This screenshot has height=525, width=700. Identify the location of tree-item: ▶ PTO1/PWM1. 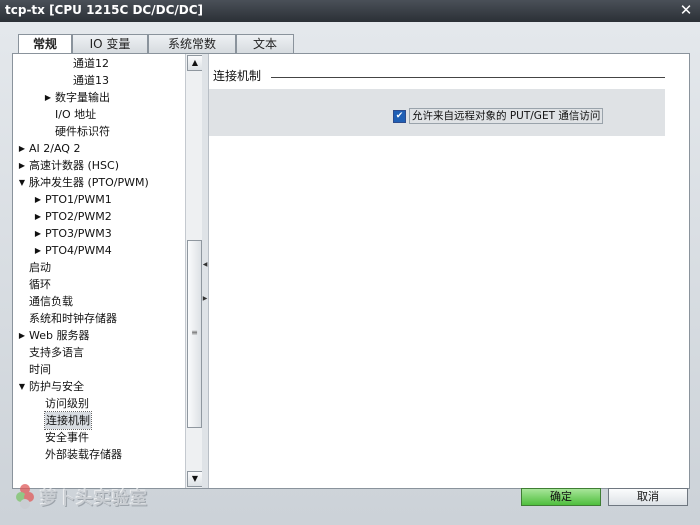
(99, 199).